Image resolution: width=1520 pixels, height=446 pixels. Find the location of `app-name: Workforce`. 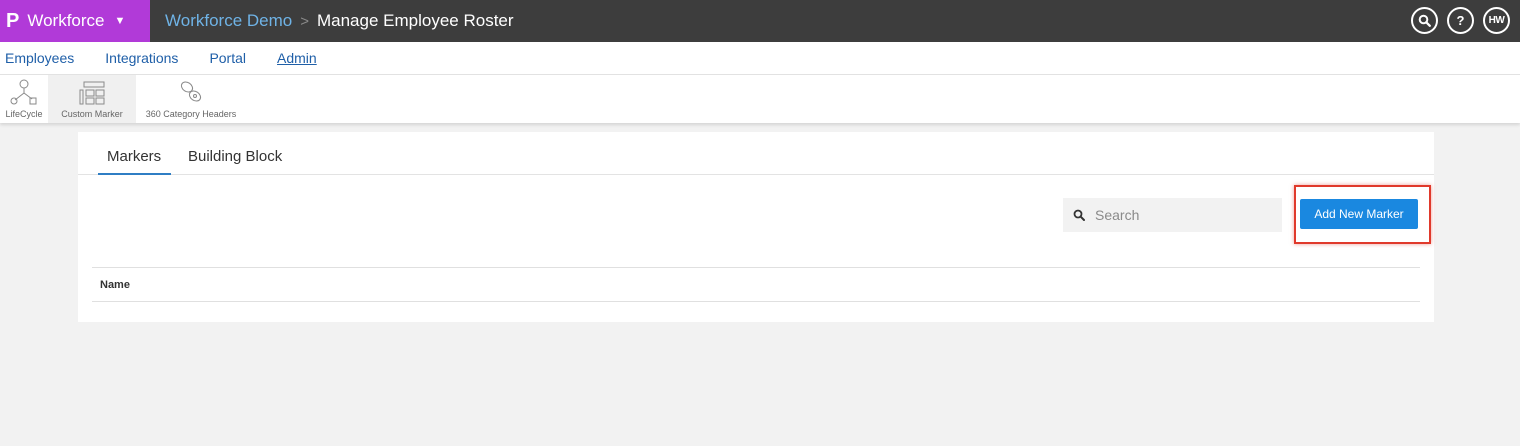

app-name: Workforce is located at coordinates (66, 20).